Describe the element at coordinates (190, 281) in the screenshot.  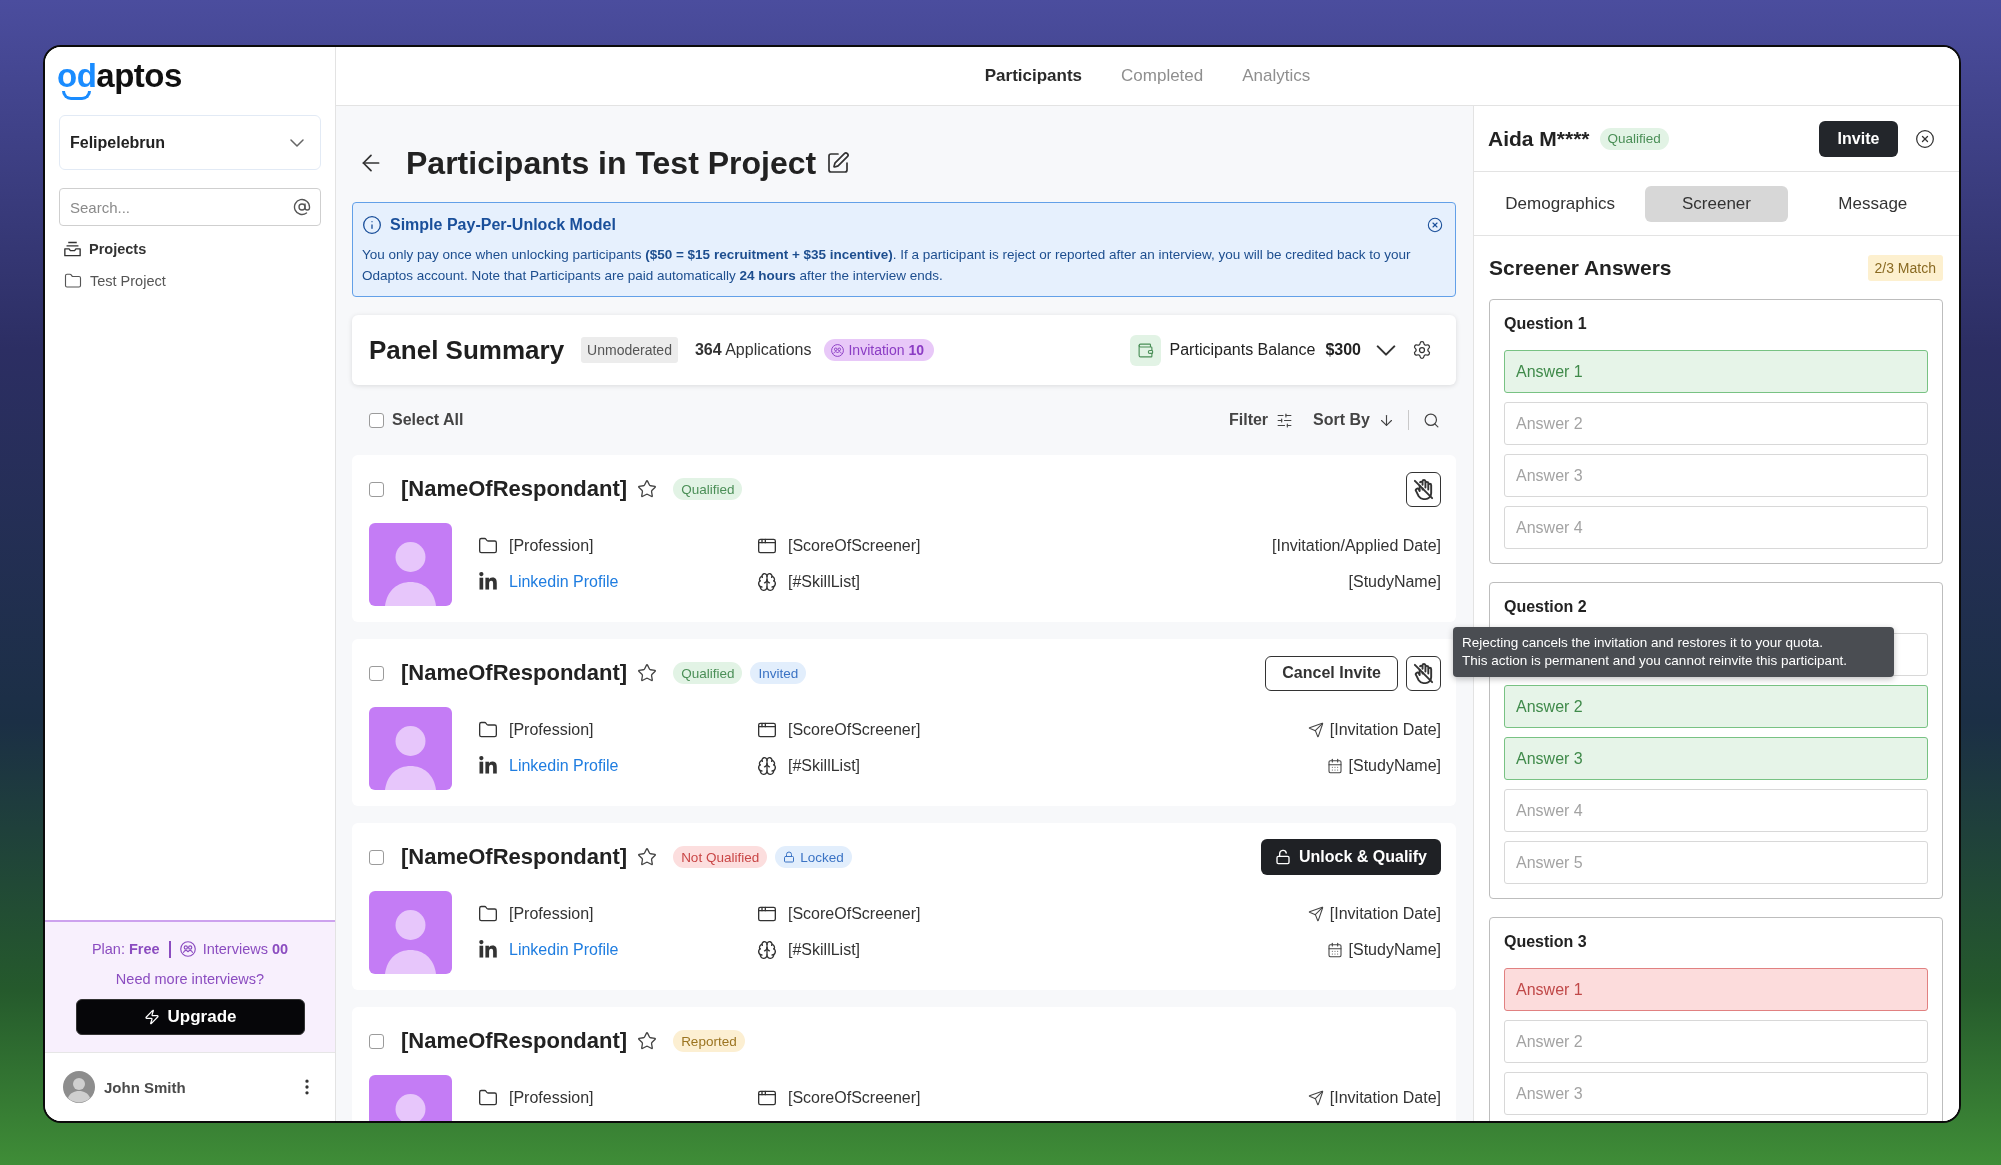
I see `sidebar-item: Test Project` at that location.